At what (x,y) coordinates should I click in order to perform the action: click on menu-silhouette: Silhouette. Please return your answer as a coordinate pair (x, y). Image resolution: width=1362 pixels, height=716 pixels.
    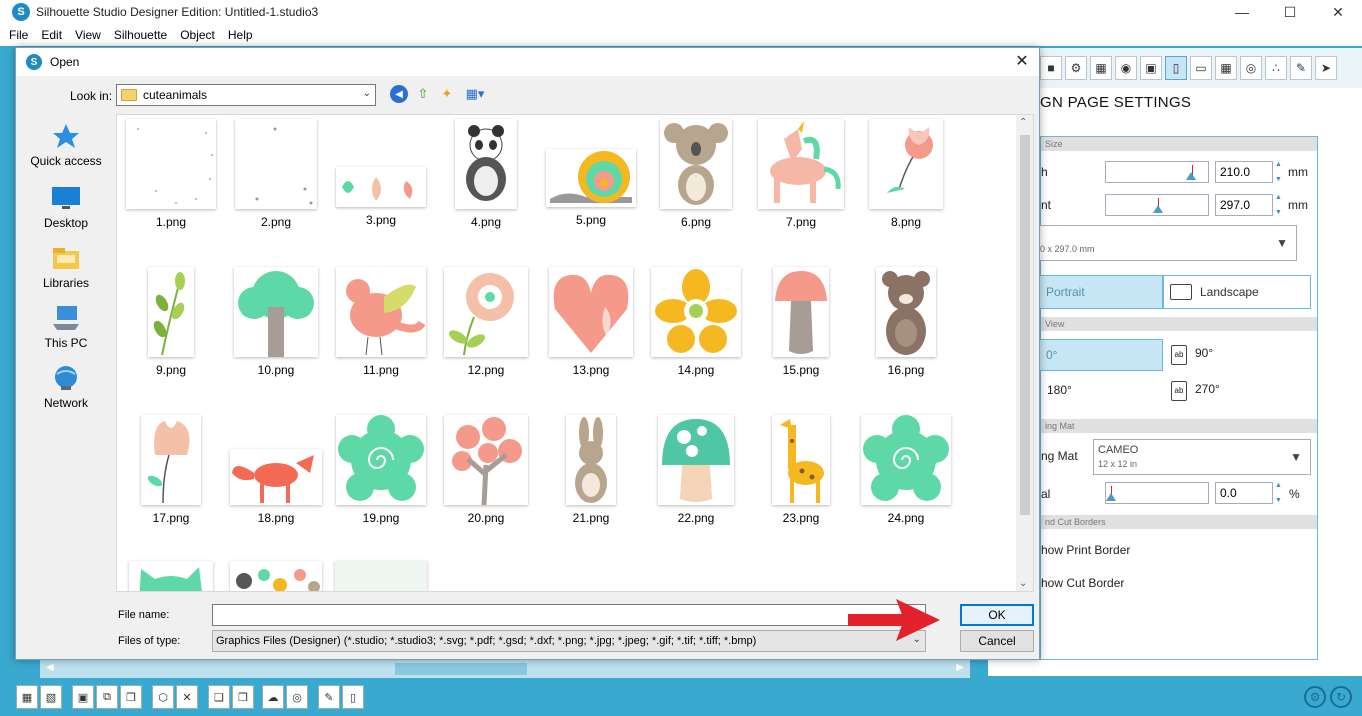
    Looking at the image, I should click on (140, 35).